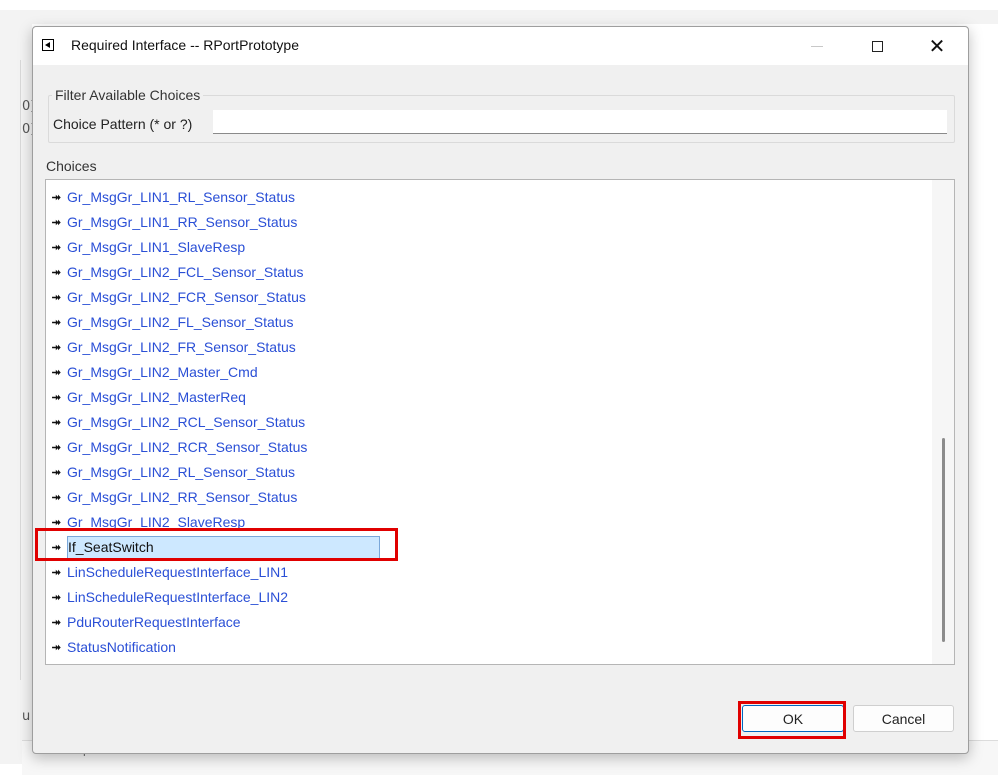  I want to click on list-item-label: Gr_MsgGr_LIN2_FCL_Sensor_Status, so click(185, 272).